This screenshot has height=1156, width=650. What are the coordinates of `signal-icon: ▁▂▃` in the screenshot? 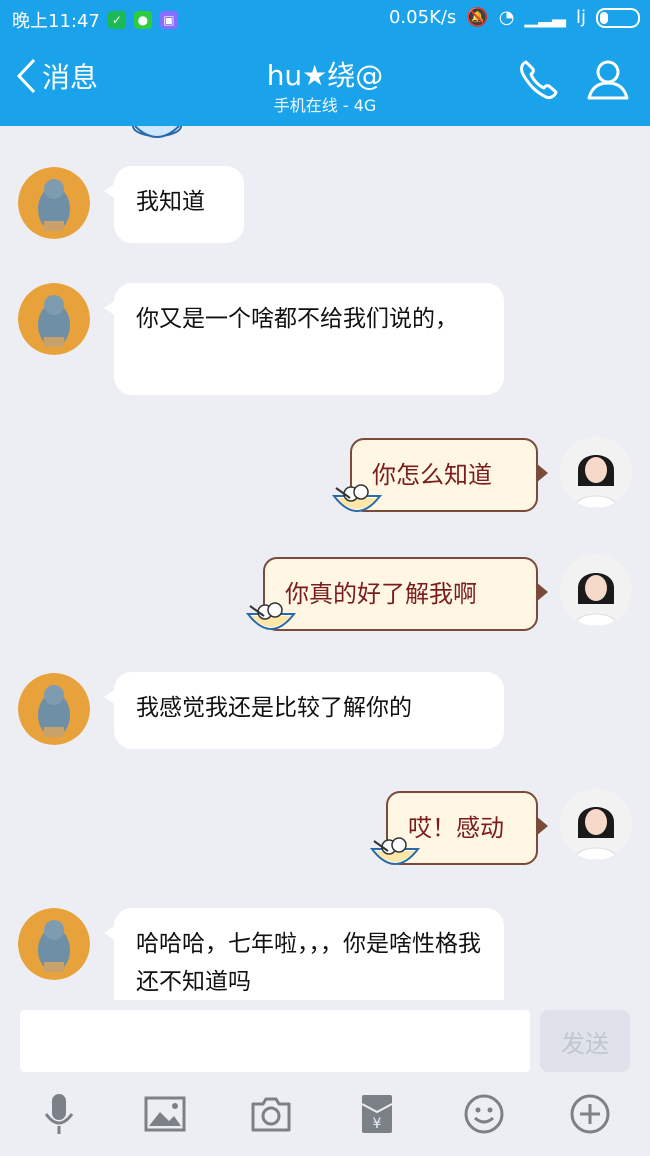 It's located at (545, 17).